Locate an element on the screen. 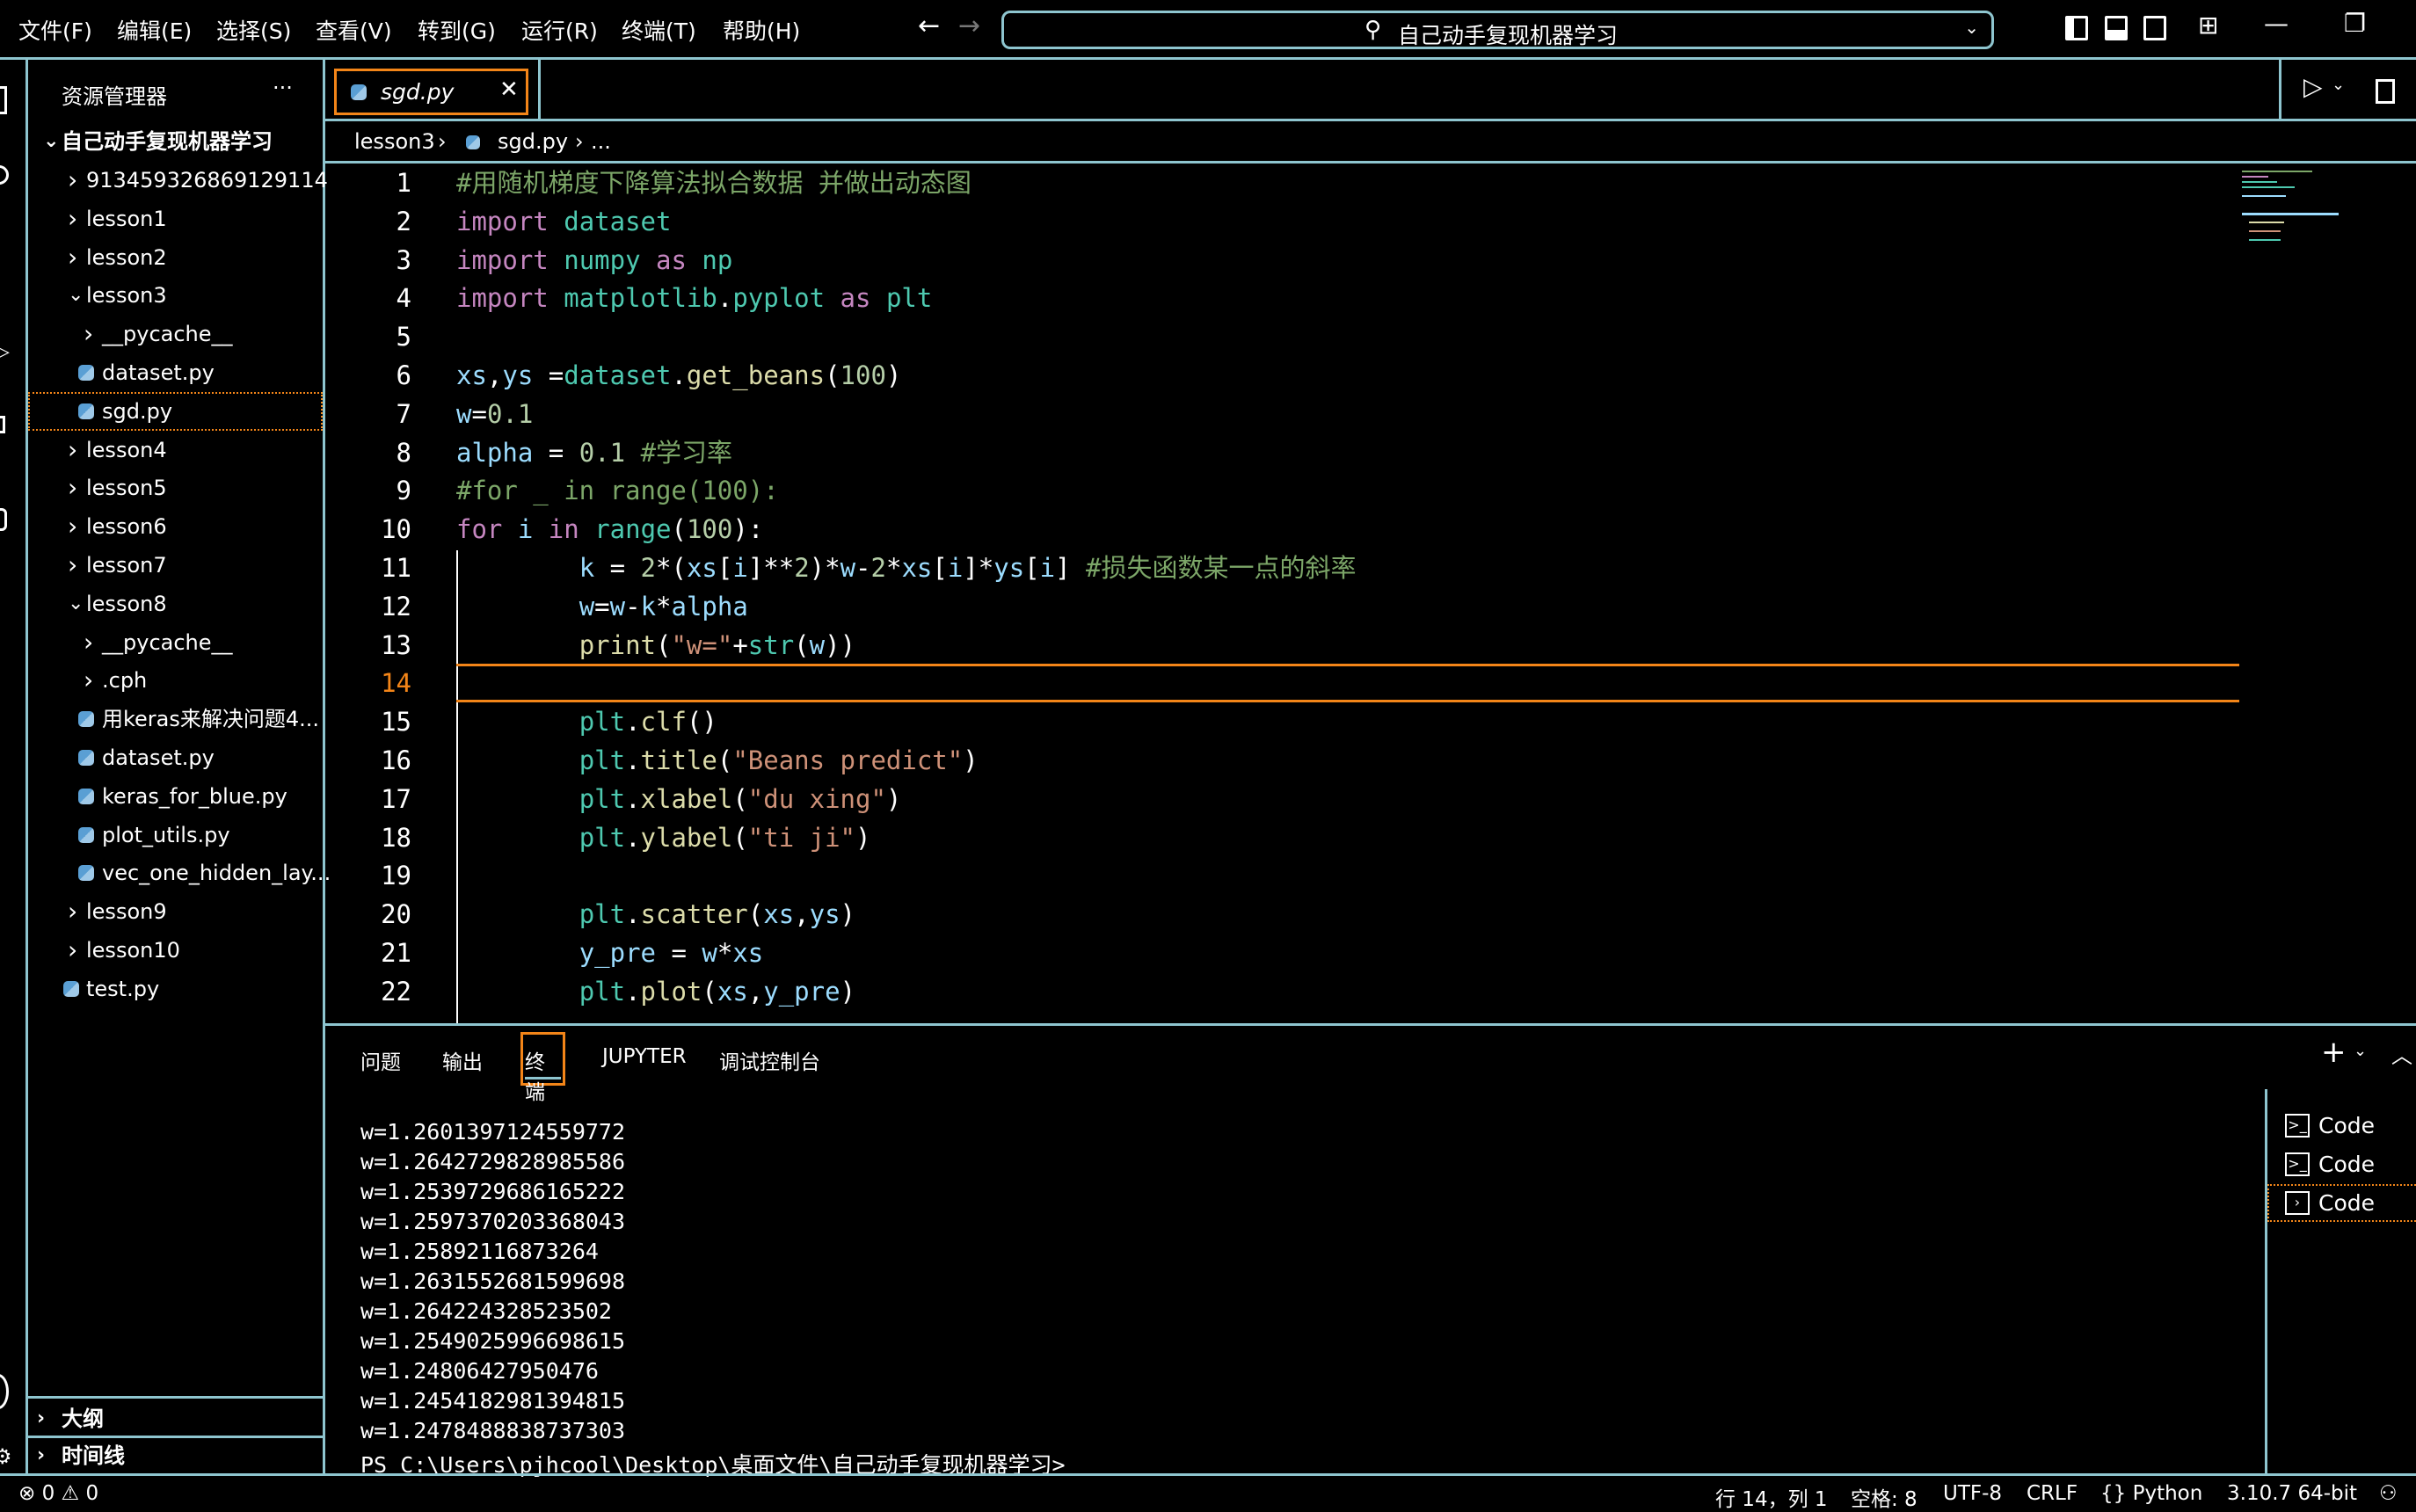 This screenshot has height=1512, width=2416. code-line: 17 plt.xlabel("du xing") is located at coordinates (1284, 799).